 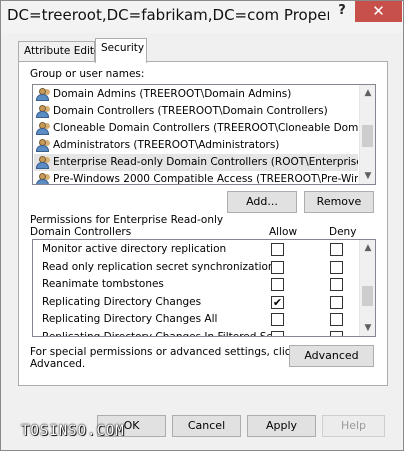 I want to click on group-names-label: Group or user names:, so click(x=87, y=74).